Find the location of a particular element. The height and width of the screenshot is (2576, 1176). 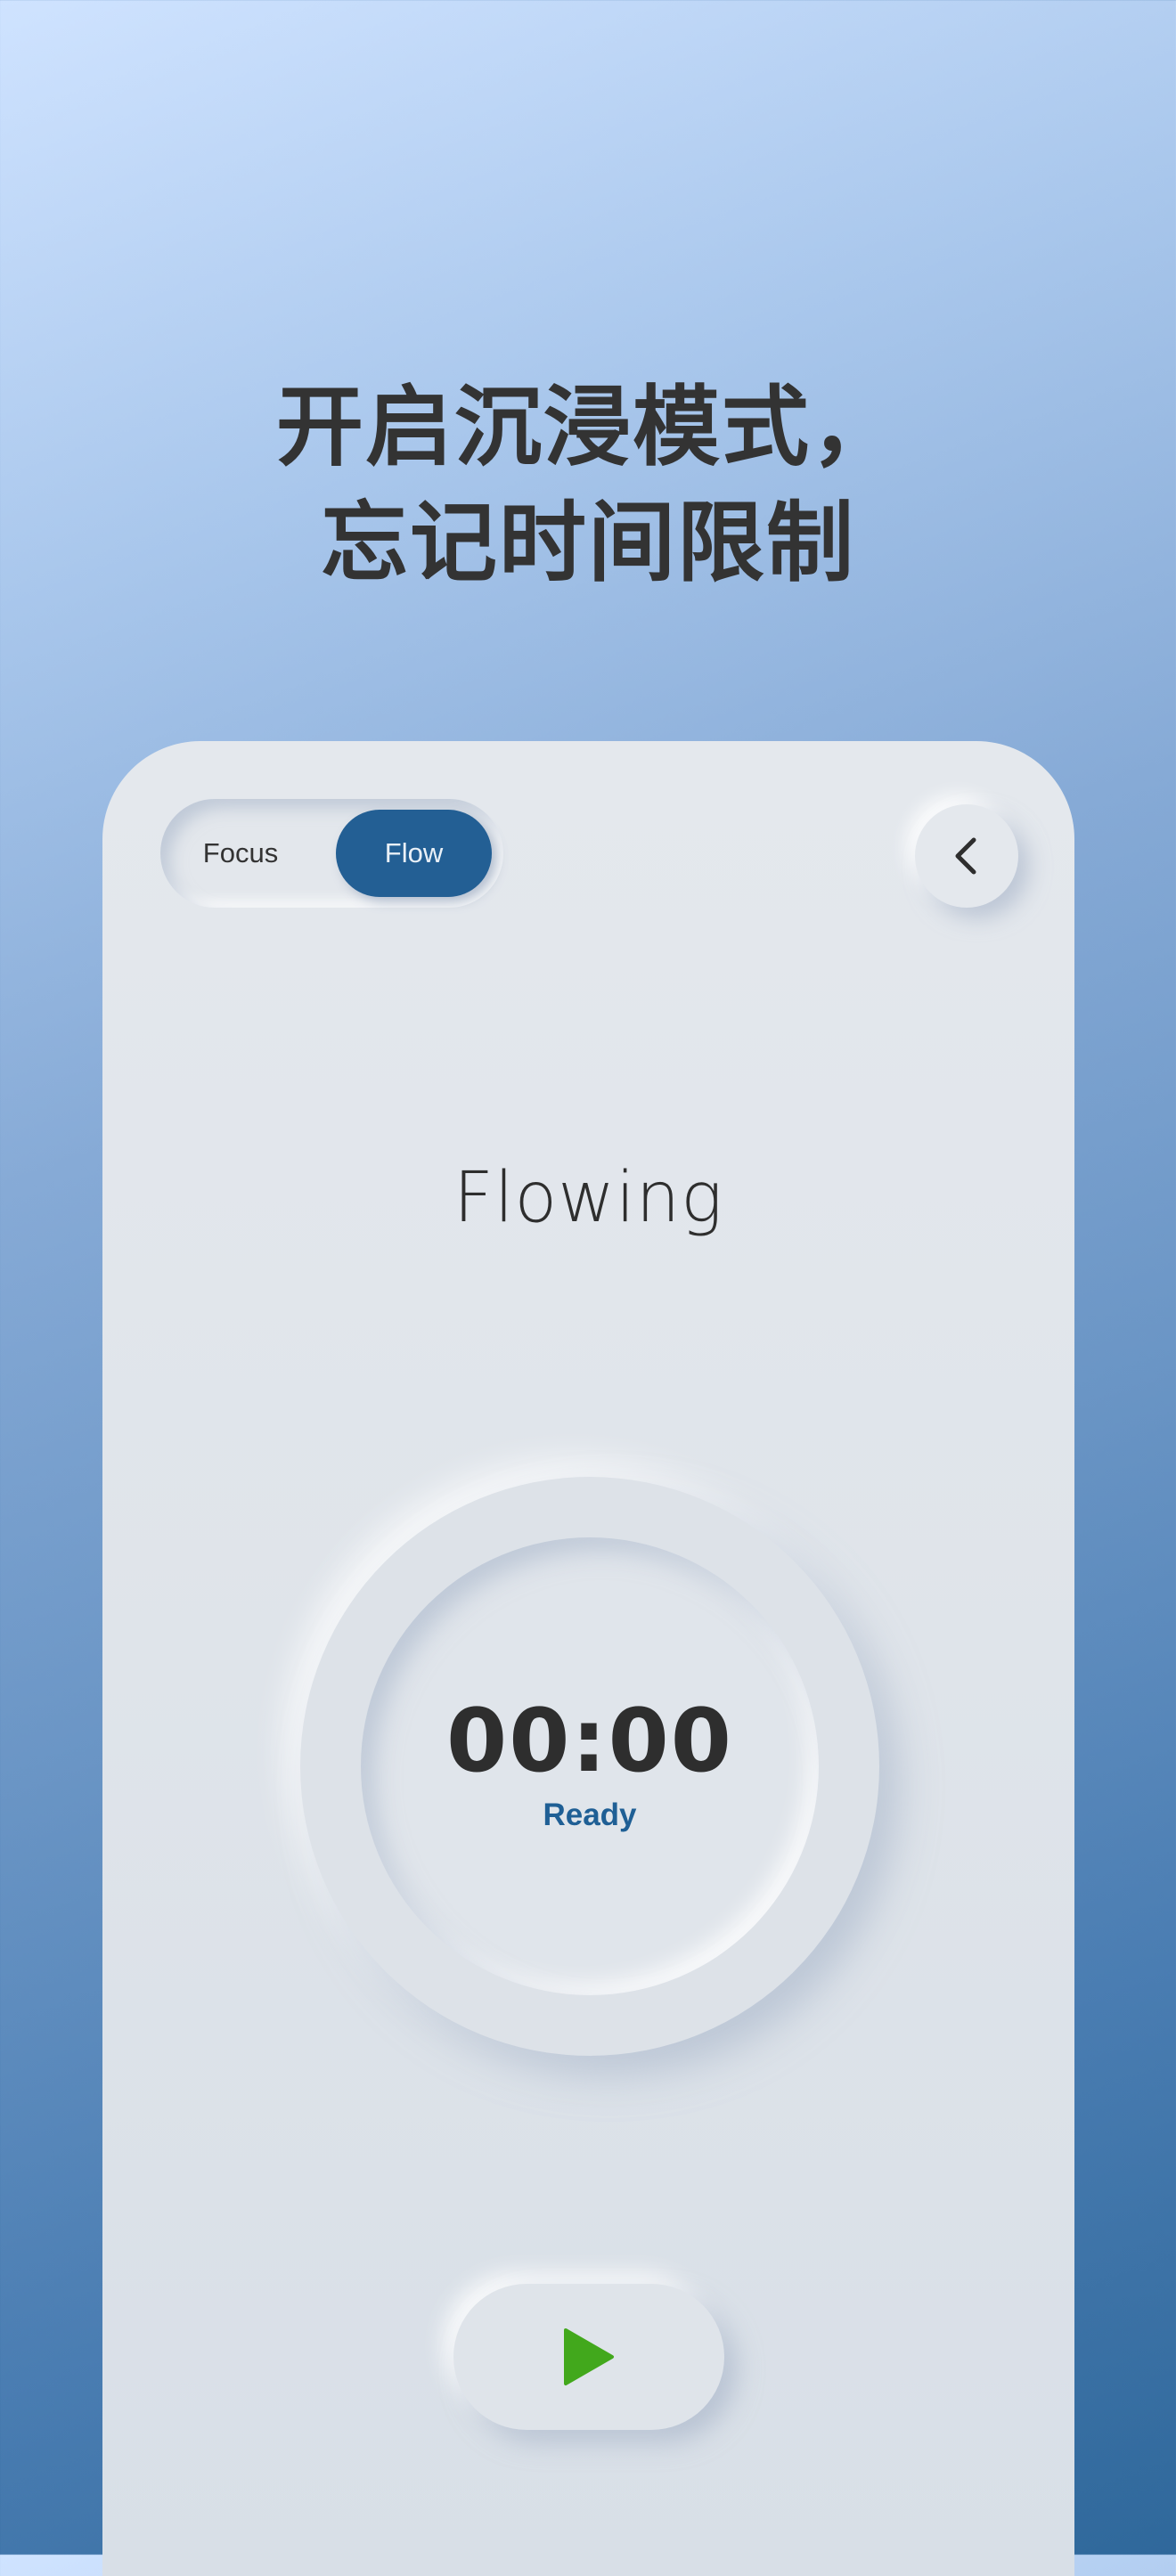

mode-toggle: Focus Flow is located at coordinates (331, 854).